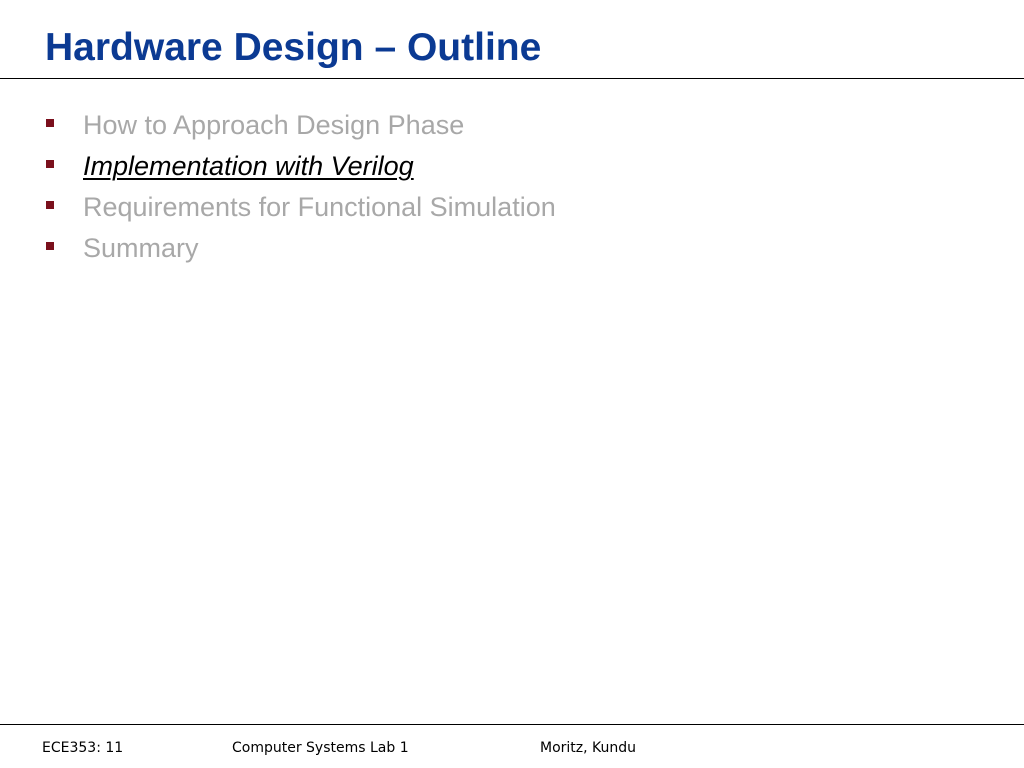 The height and width of the screenshot is (768, 1024). Describe the element at coordinates (248, 166) in the screenshot. I see `outline-item-label: Implementation with Verilog` at that location.